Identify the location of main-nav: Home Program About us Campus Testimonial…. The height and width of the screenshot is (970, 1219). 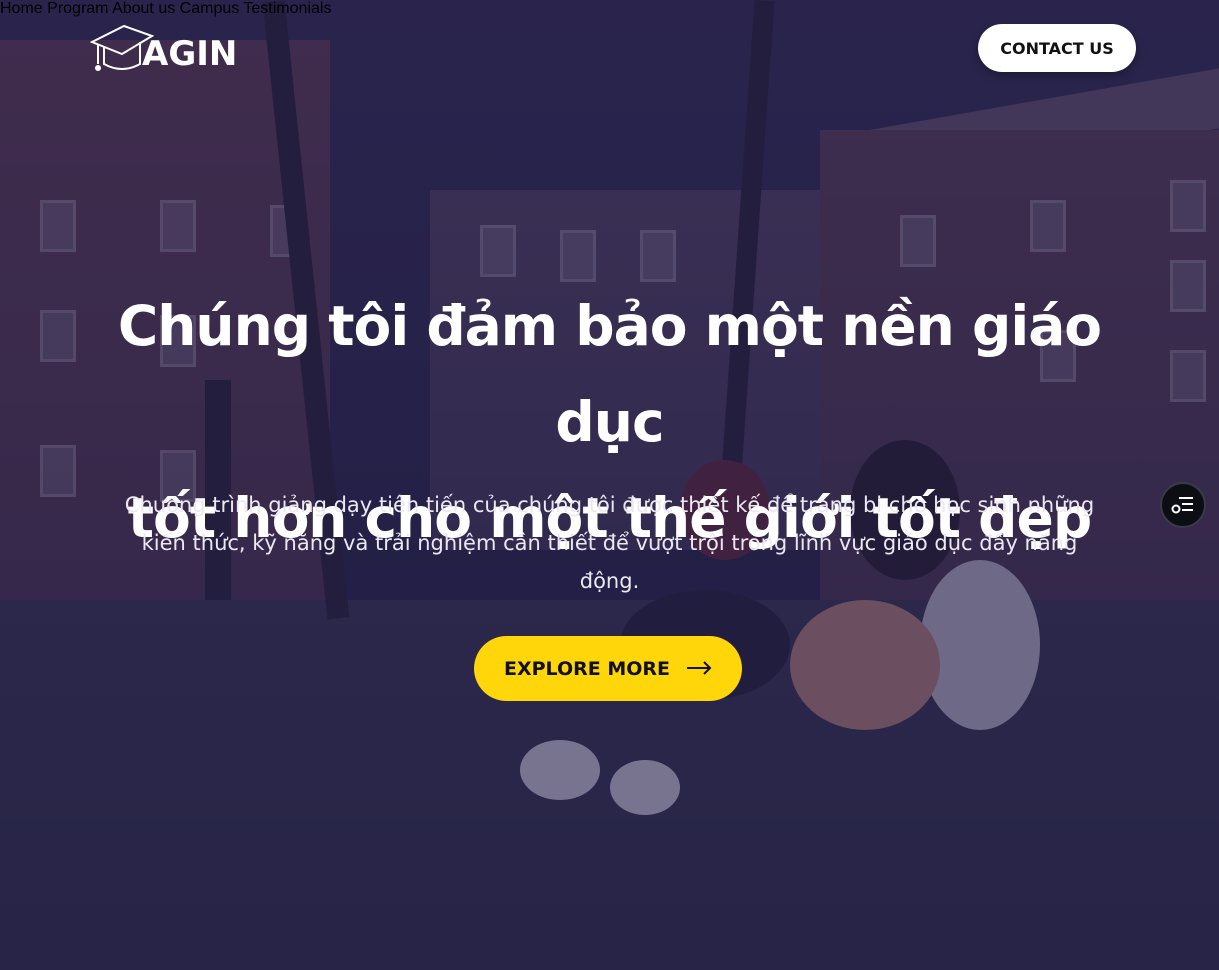
(609, 9).